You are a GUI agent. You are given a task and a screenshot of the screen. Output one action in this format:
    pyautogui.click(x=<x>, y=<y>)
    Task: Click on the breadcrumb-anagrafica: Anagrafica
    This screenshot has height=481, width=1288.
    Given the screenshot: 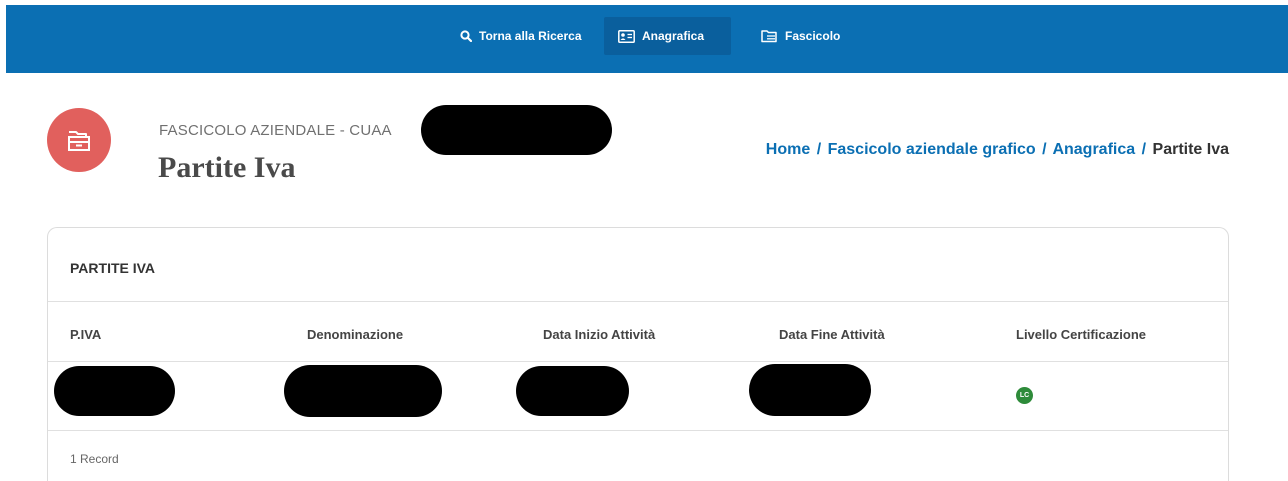 What is the action you would take?
    pyautogui.click(x=1093, y=149)
    